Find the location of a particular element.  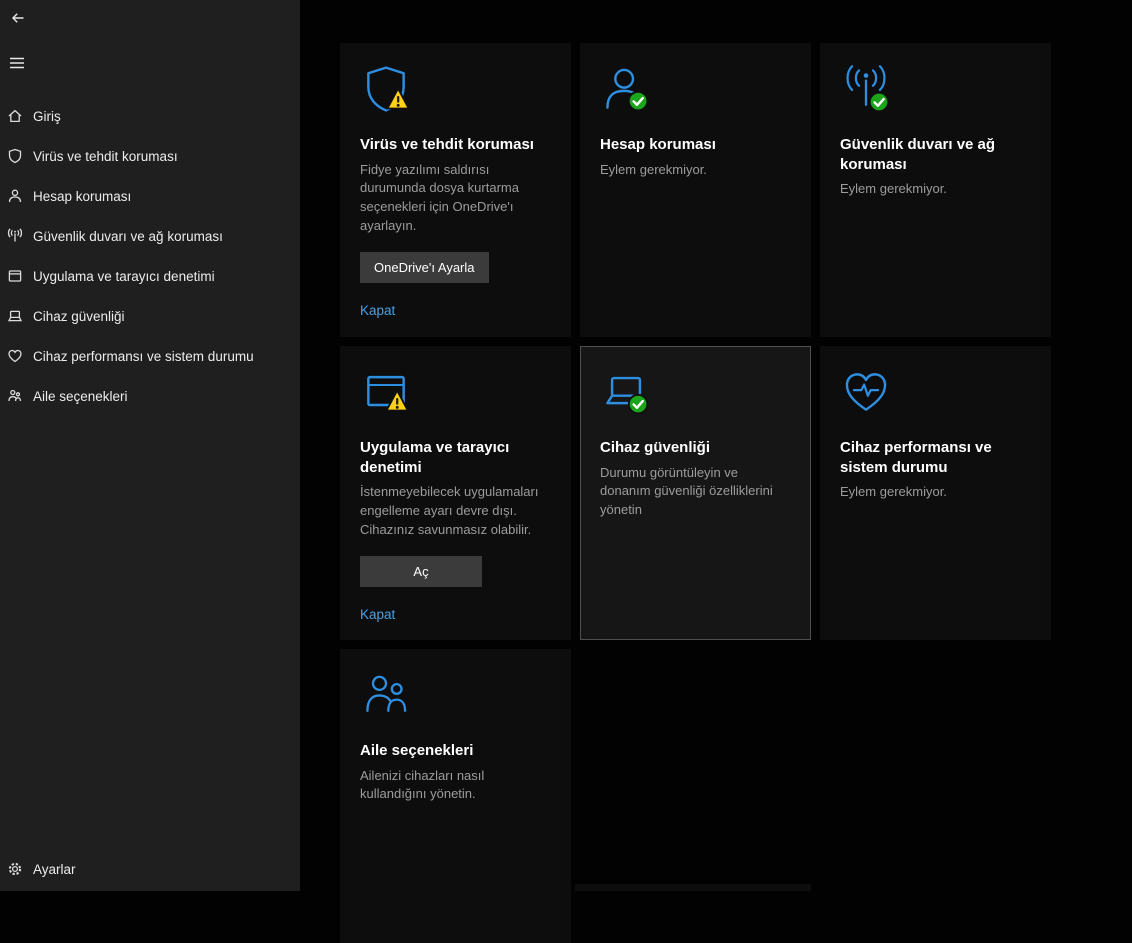

tile-title: Uygulama ve tarayıcı denetimi is located at coordinates (435, 457).